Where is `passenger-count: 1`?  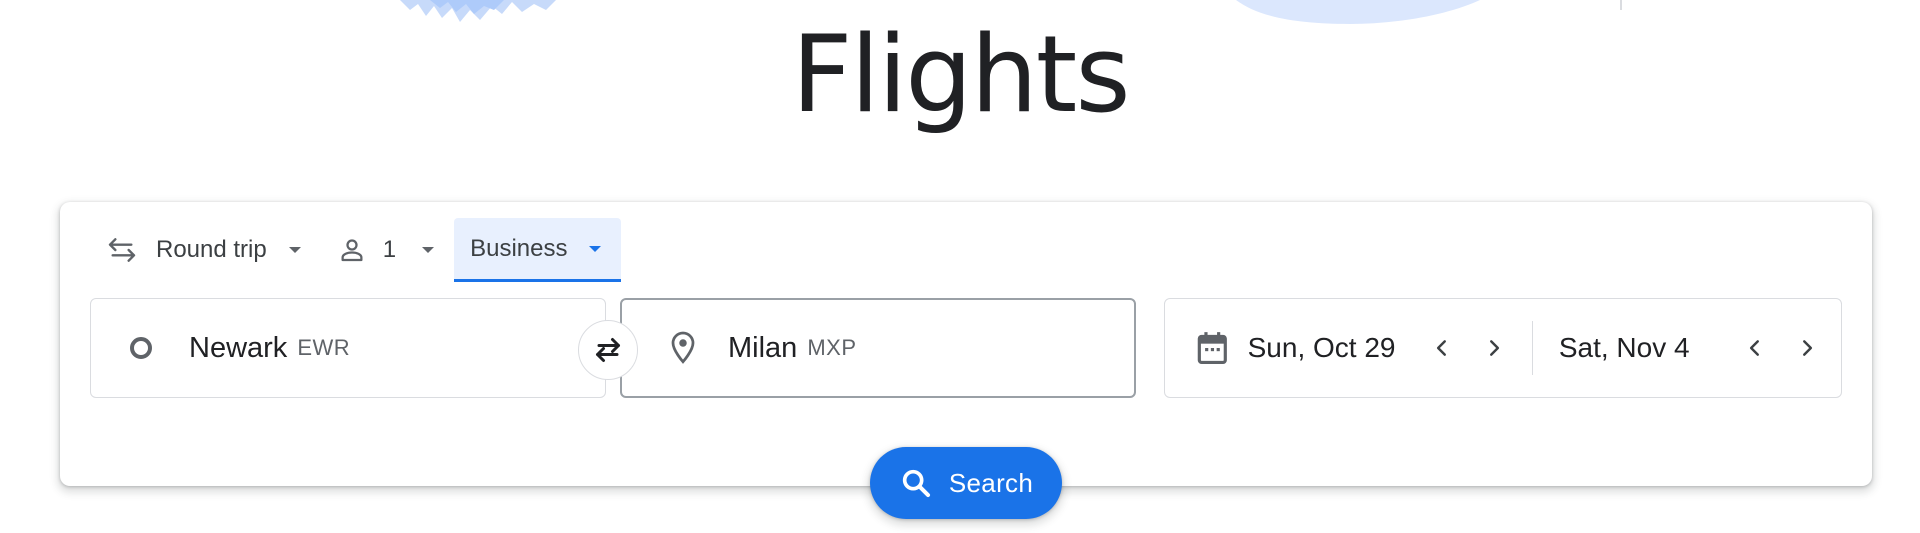 passenger-count: 1 is located at coordinates (389, 249).